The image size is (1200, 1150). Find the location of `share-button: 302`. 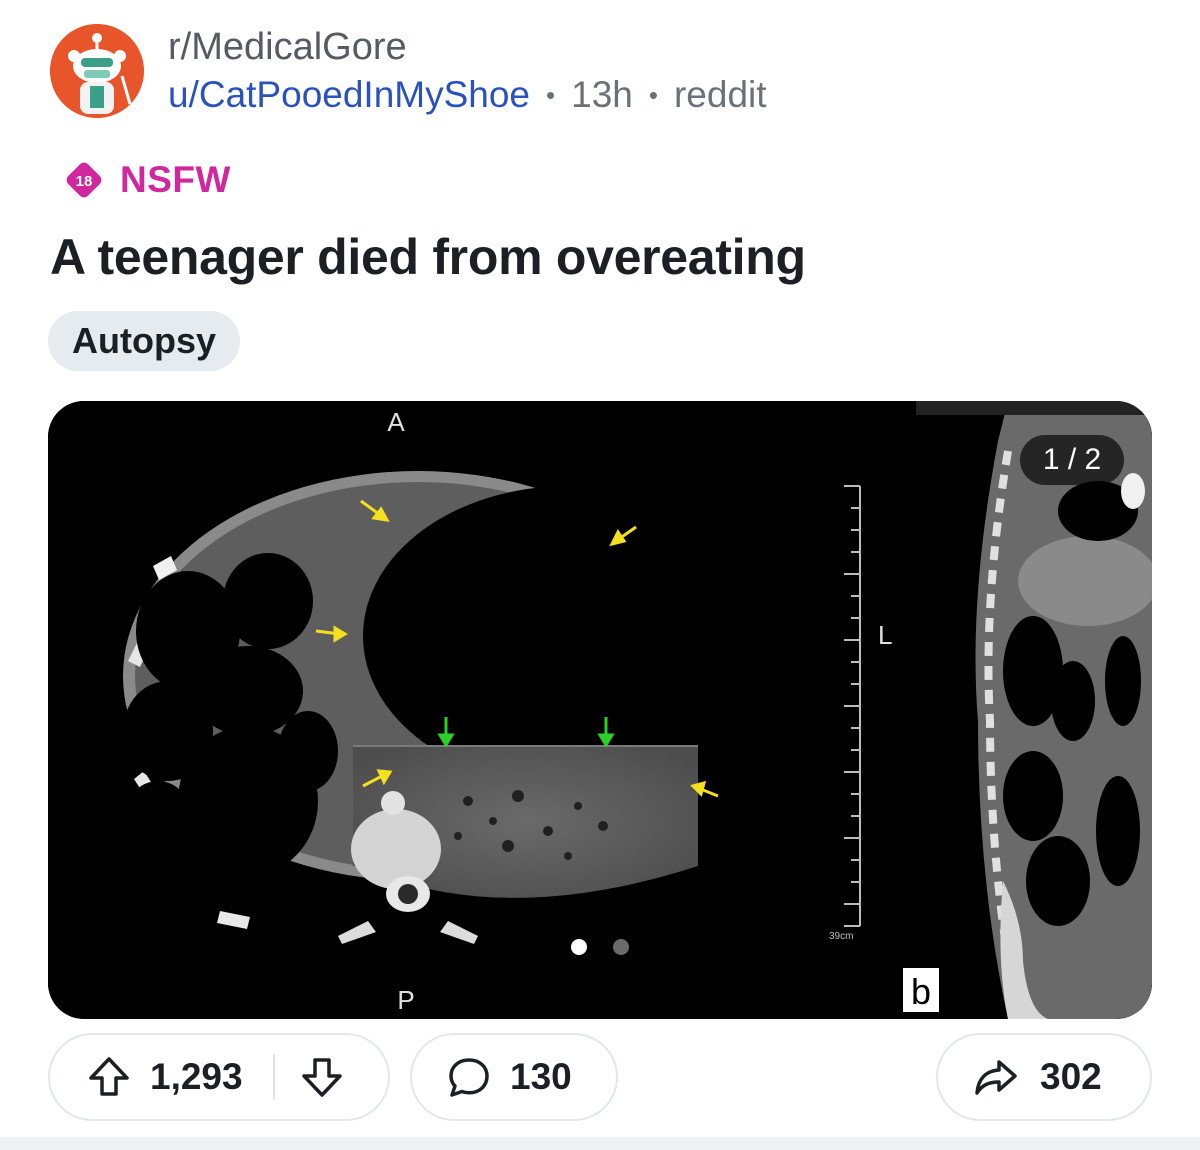

share-button: 302 is located at coordinates (1044, 1077).